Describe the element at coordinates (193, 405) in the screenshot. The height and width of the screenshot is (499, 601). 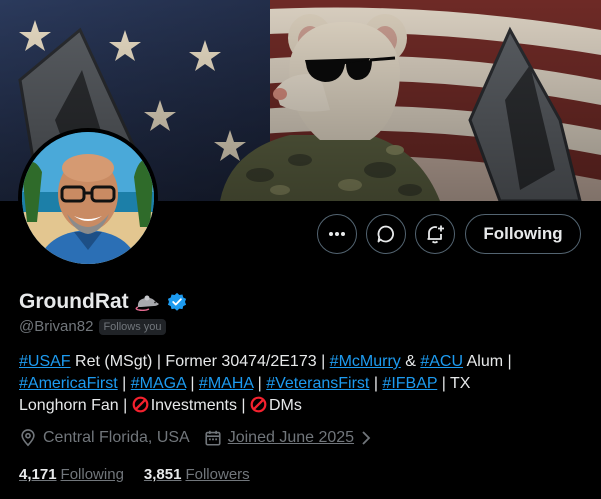
I see `bio-text: Investments` at that location.